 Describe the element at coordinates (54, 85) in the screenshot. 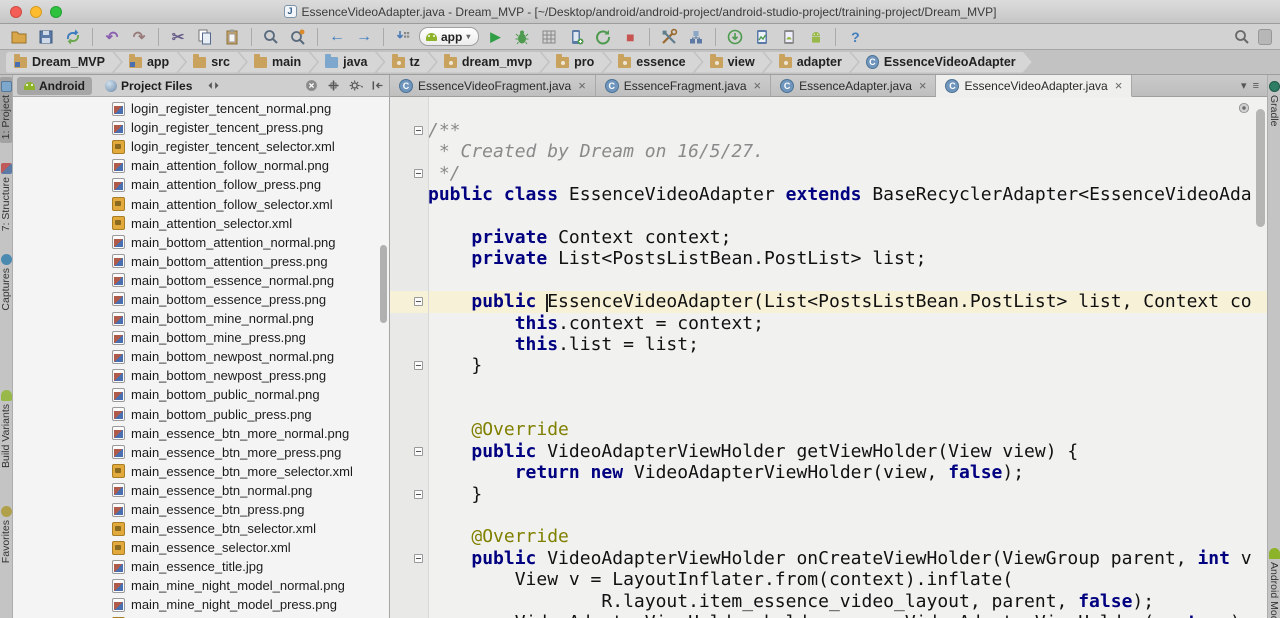

I see `project-view-tab-android: Android` at that location.